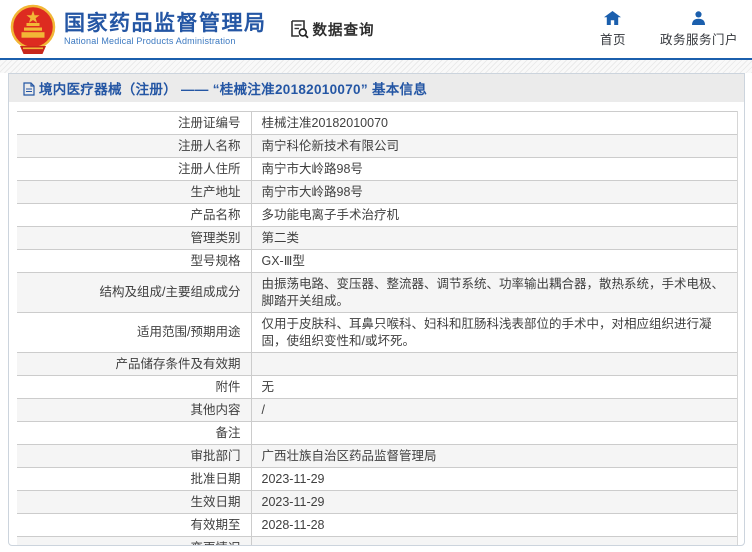  Describe the element at coordinates (134, 123) in the screenshot. I see `row-label: 注册证编号` at that location.